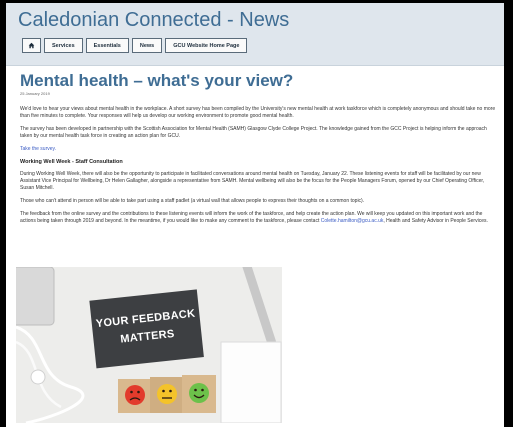 The image size is (513, 427). What do you see at coordinates (154, 20) in the screenshot?
I see `site-title: Caledonian Connected - News` at bounding box center [154, 20].